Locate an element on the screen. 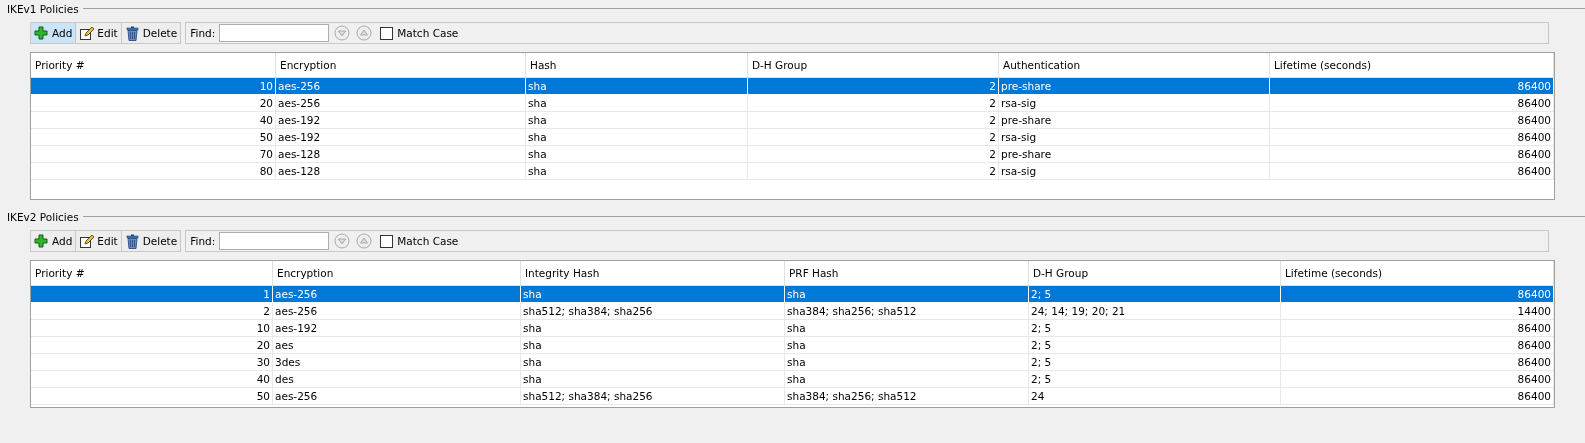 The width and height of the screenshot is (1585, 443). table-row: 50 aes-256 sha512; sha384; sha256 sha384; sha256; sha512 24 86400 is located at coordinates (792, 396).